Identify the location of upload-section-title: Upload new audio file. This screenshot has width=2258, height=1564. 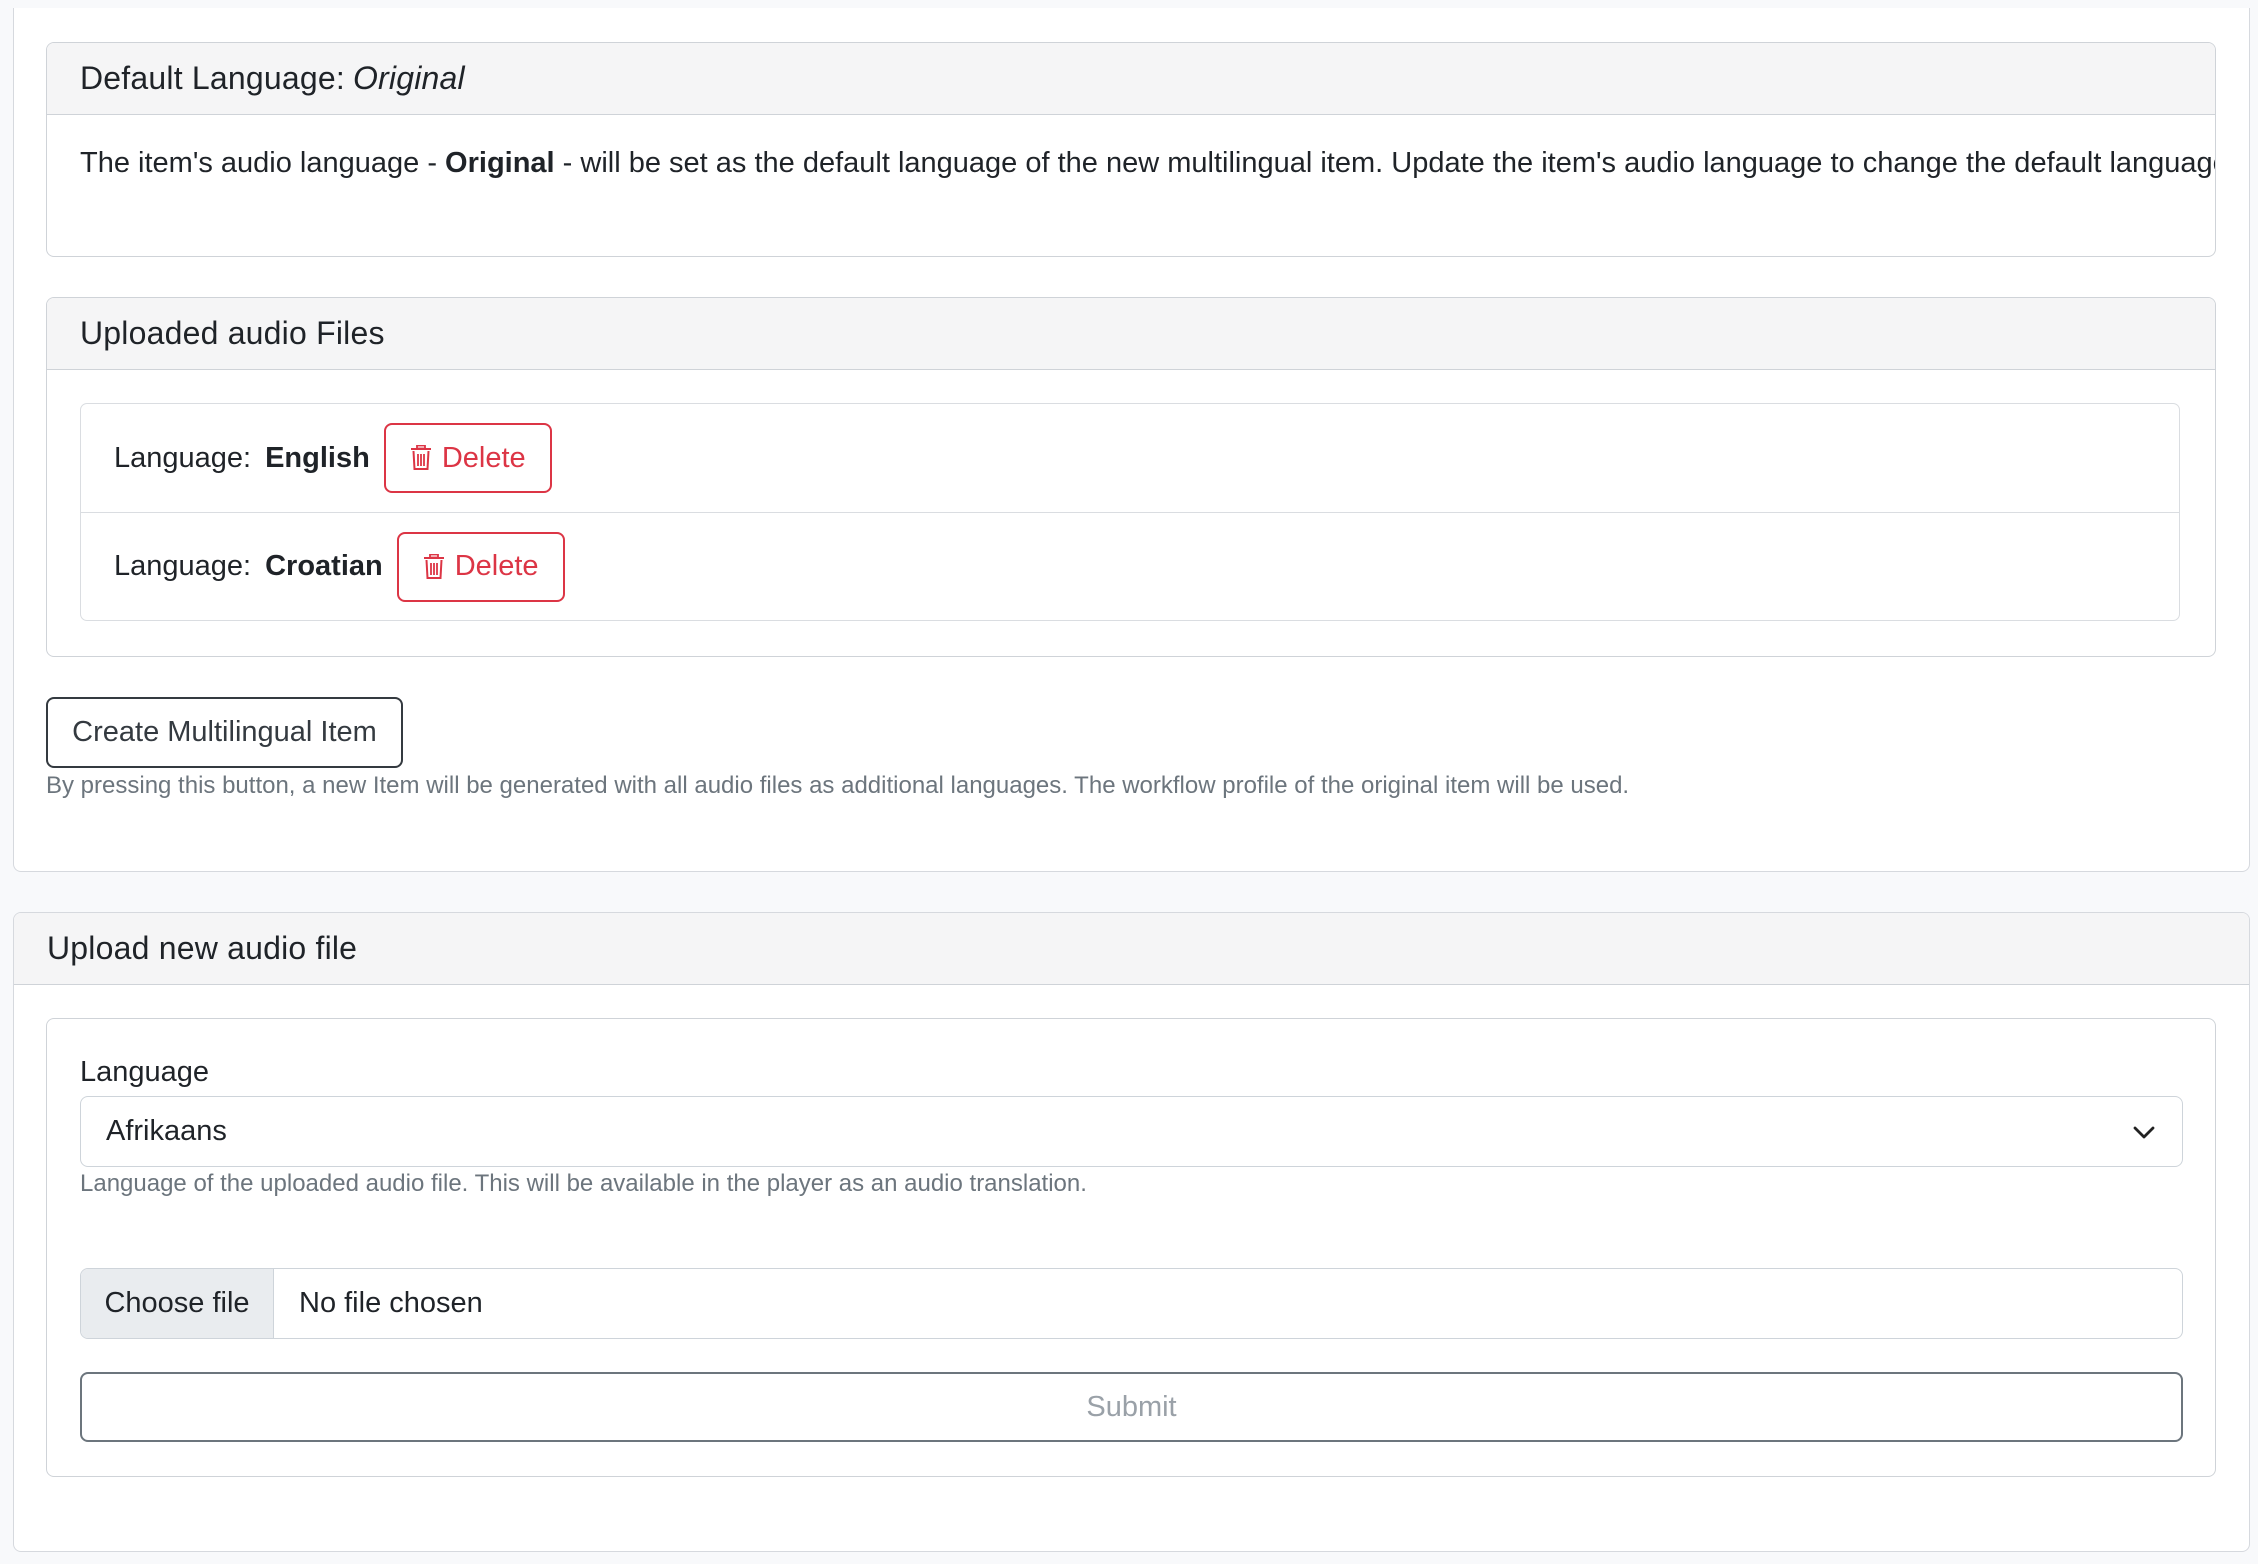
(202, 948).